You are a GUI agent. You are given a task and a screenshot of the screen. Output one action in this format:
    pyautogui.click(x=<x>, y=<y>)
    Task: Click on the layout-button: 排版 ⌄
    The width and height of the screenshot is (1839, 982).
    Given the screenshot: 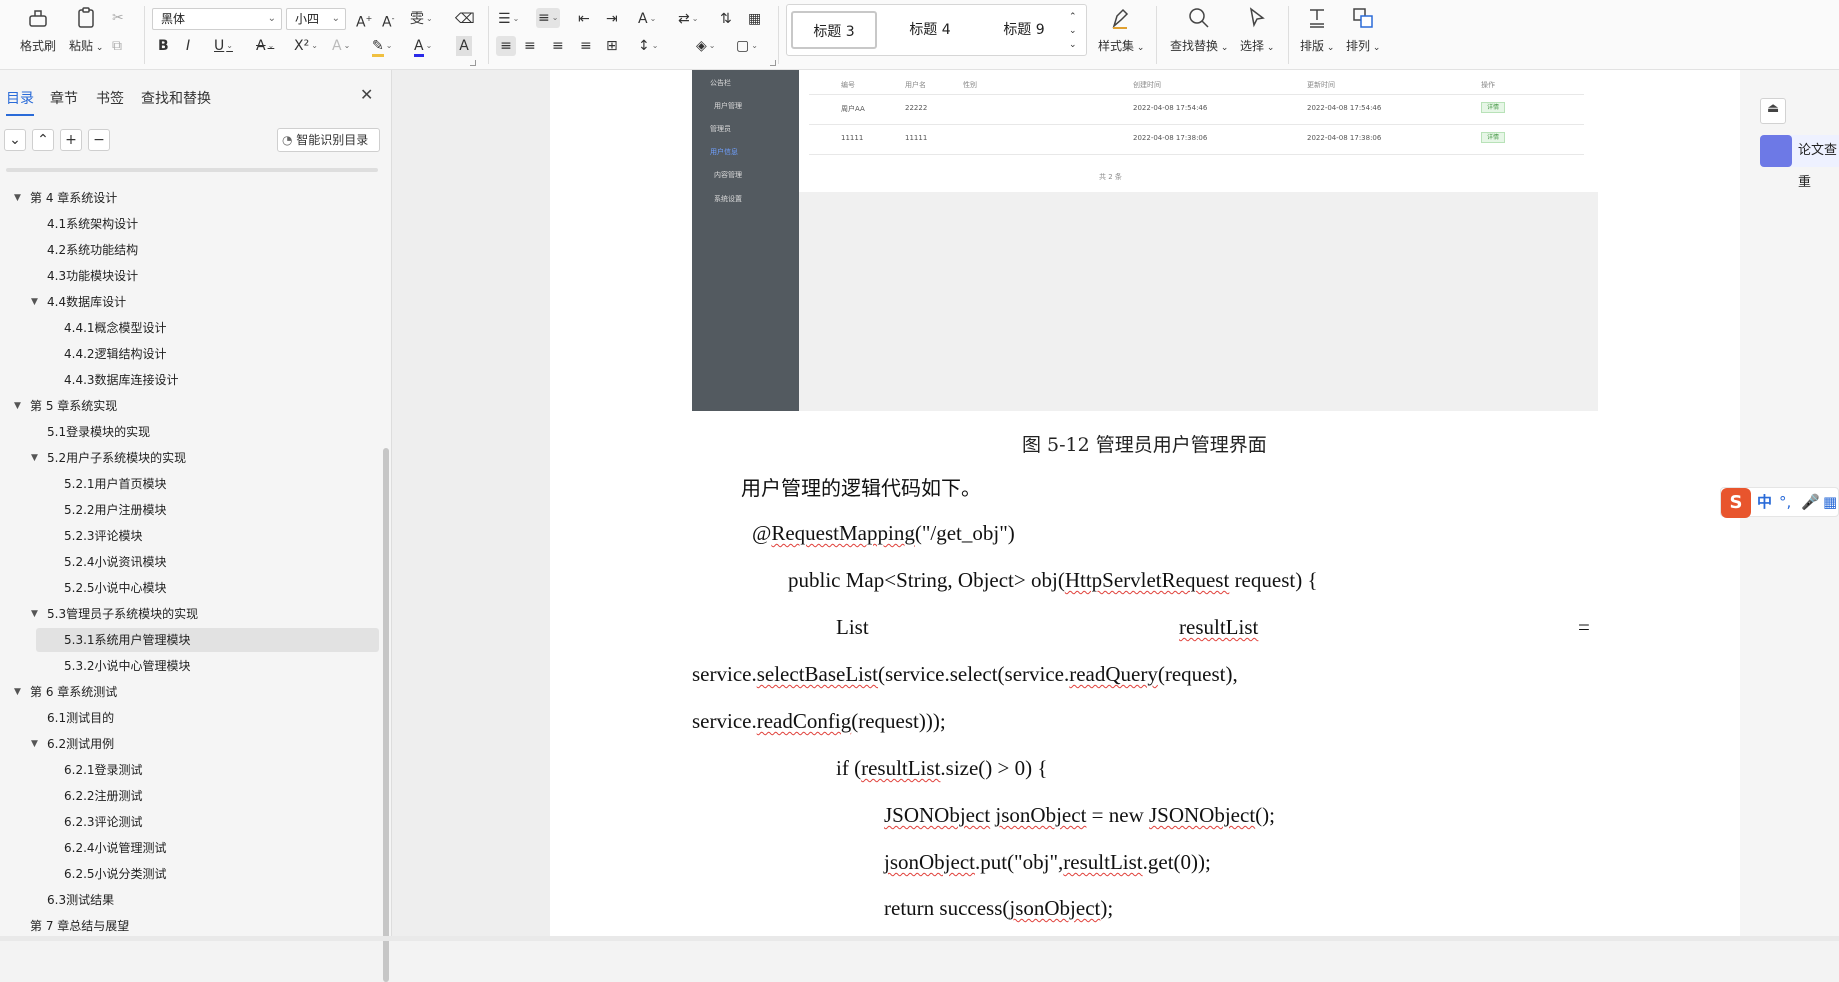 What is the action you would take?
    pyautogui.click(x=1317, y=30)
    